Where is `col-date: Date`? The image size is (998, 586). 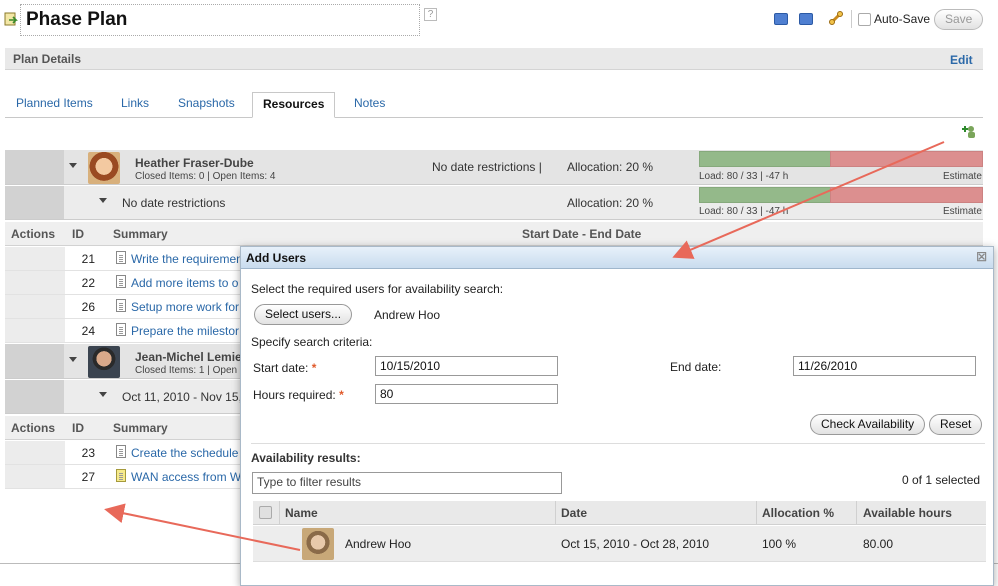 col-date: Date is located at coordinates (574, 513).